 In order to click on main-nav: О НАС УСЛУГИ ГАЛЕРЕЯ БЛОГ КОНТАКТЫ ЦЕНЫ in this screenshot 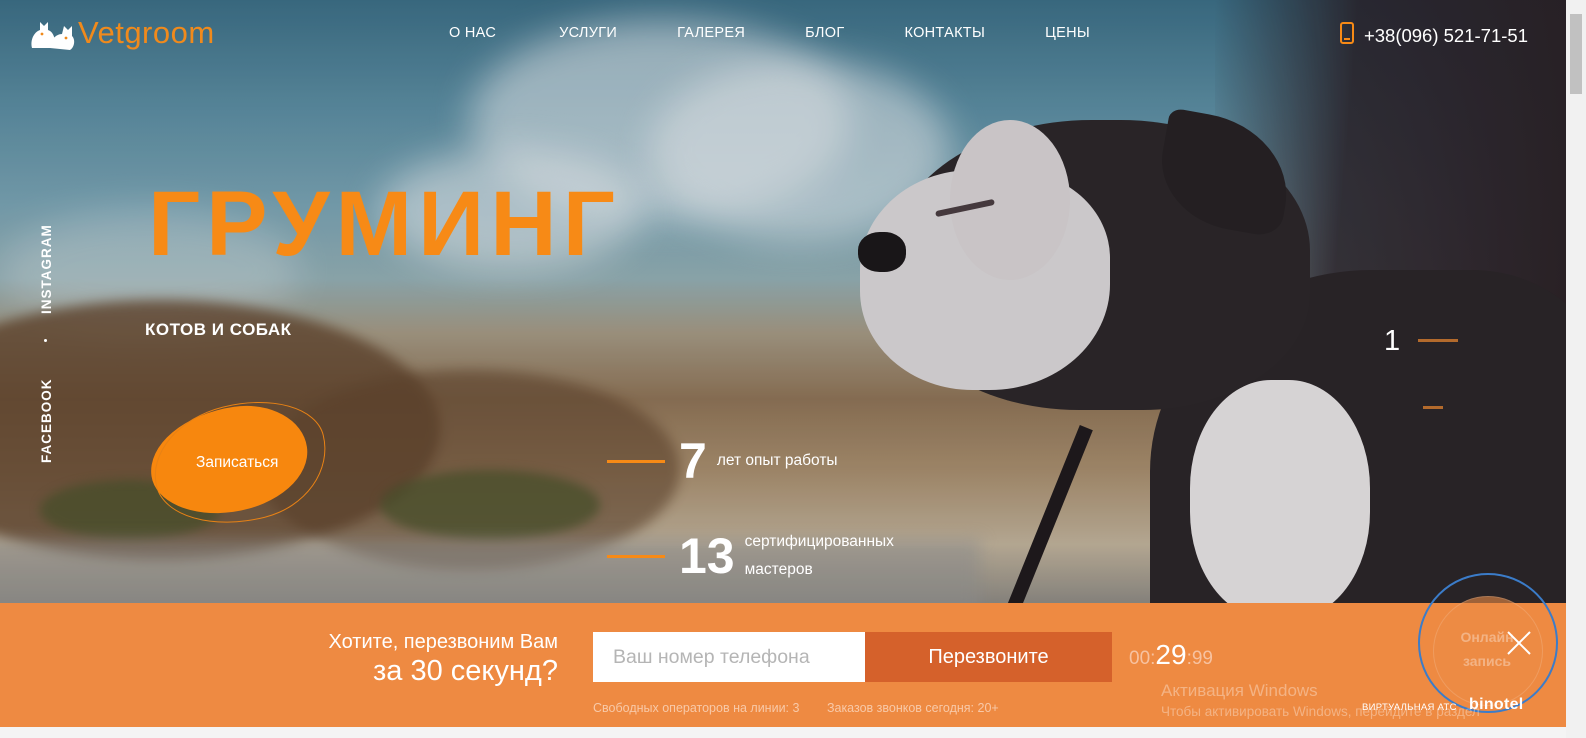, I will do `click(769, 33)`.